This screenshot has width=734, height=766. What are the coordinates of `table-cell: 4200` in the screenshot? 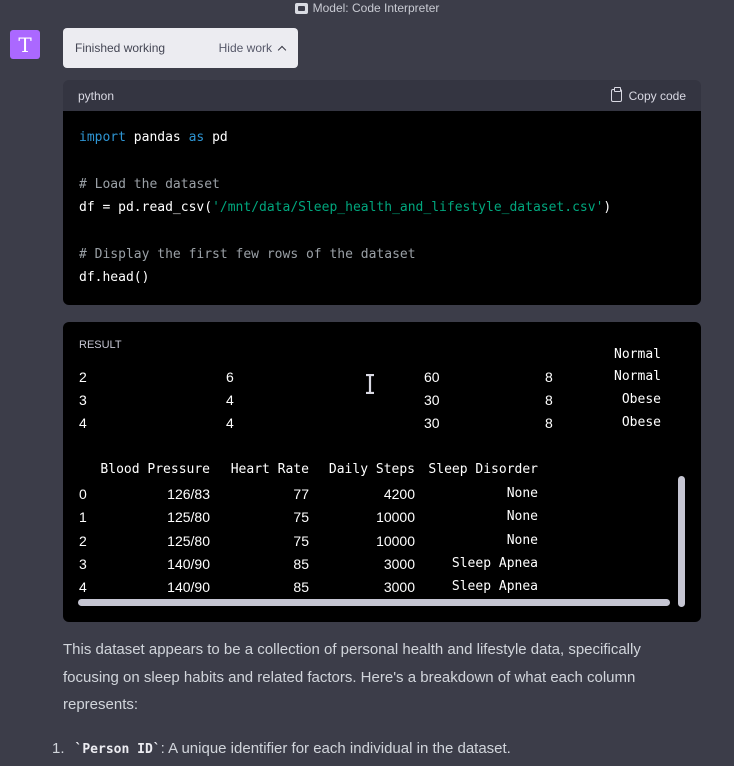 It's located at (399, 494).